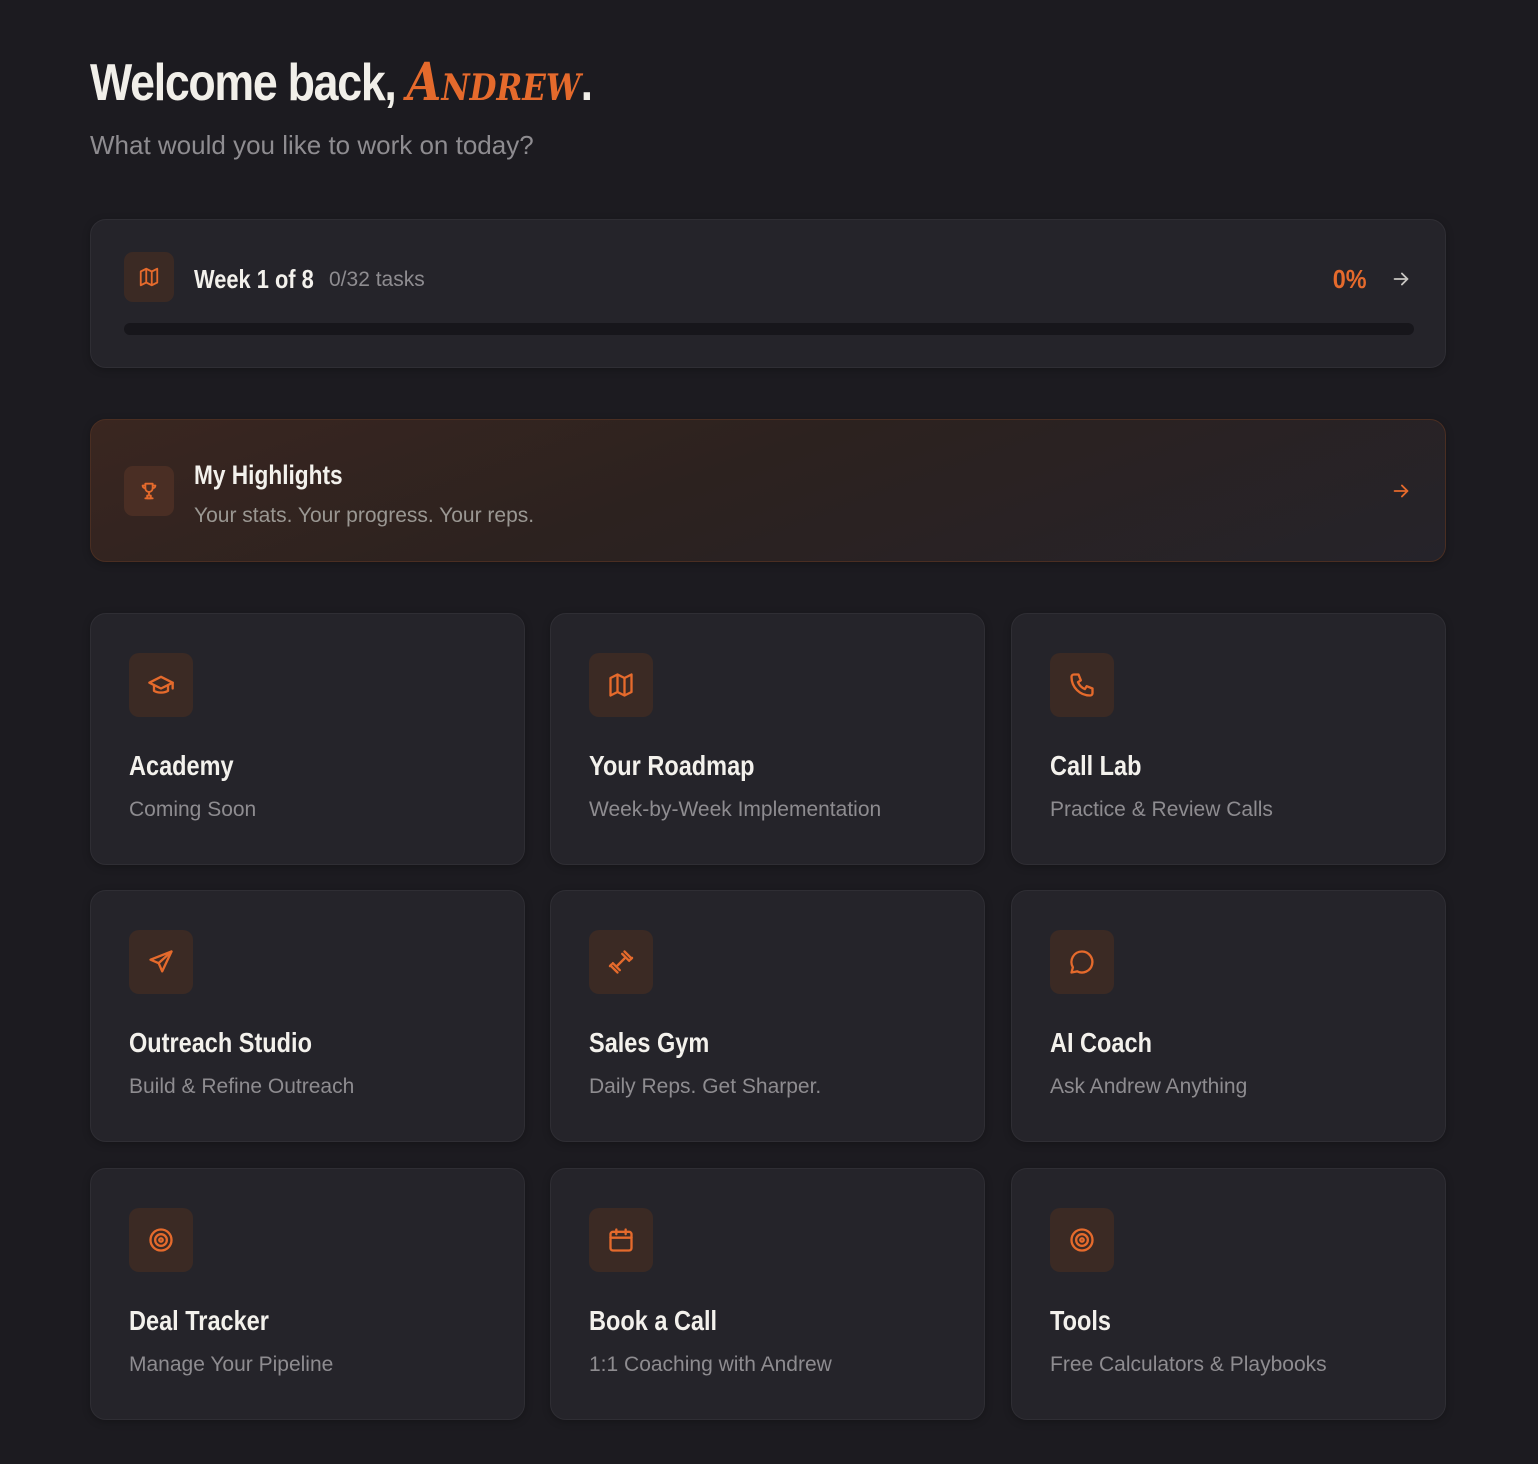  I want to click on greeting-suffix: ., so click(586, 83).